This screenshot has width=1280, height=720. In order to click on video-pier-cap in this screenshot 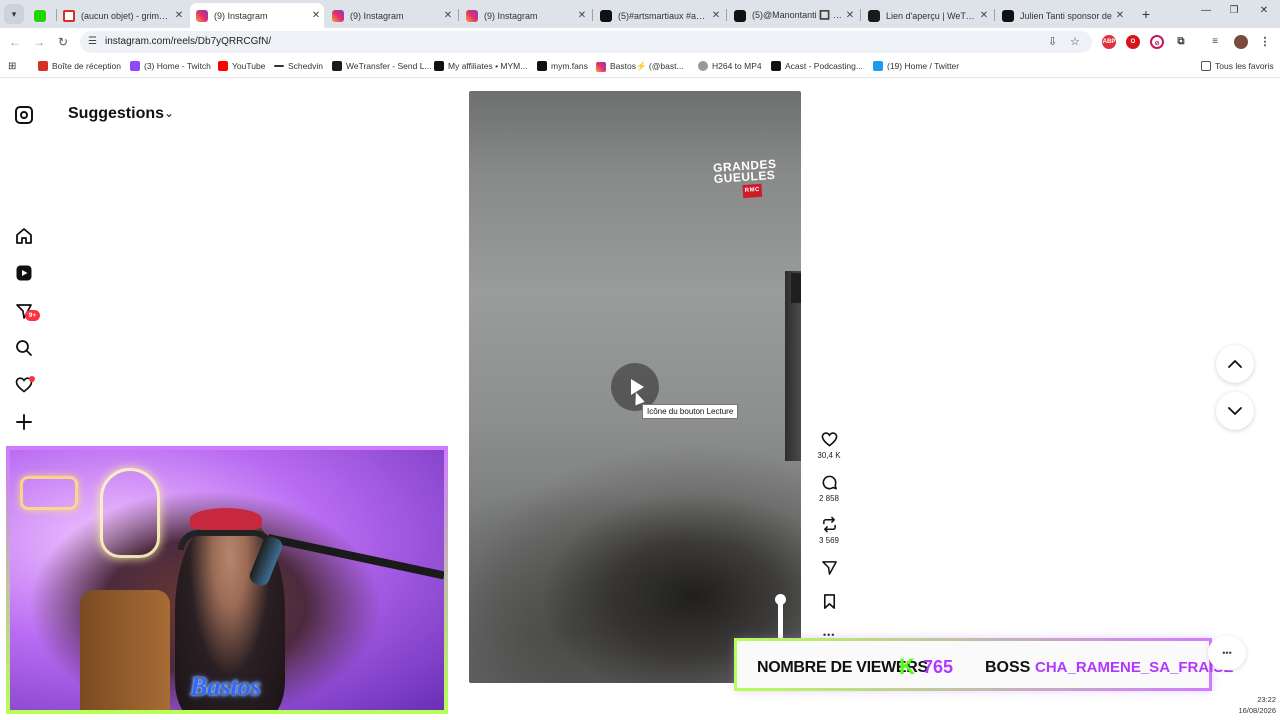, I will do `click(796, 288)`.